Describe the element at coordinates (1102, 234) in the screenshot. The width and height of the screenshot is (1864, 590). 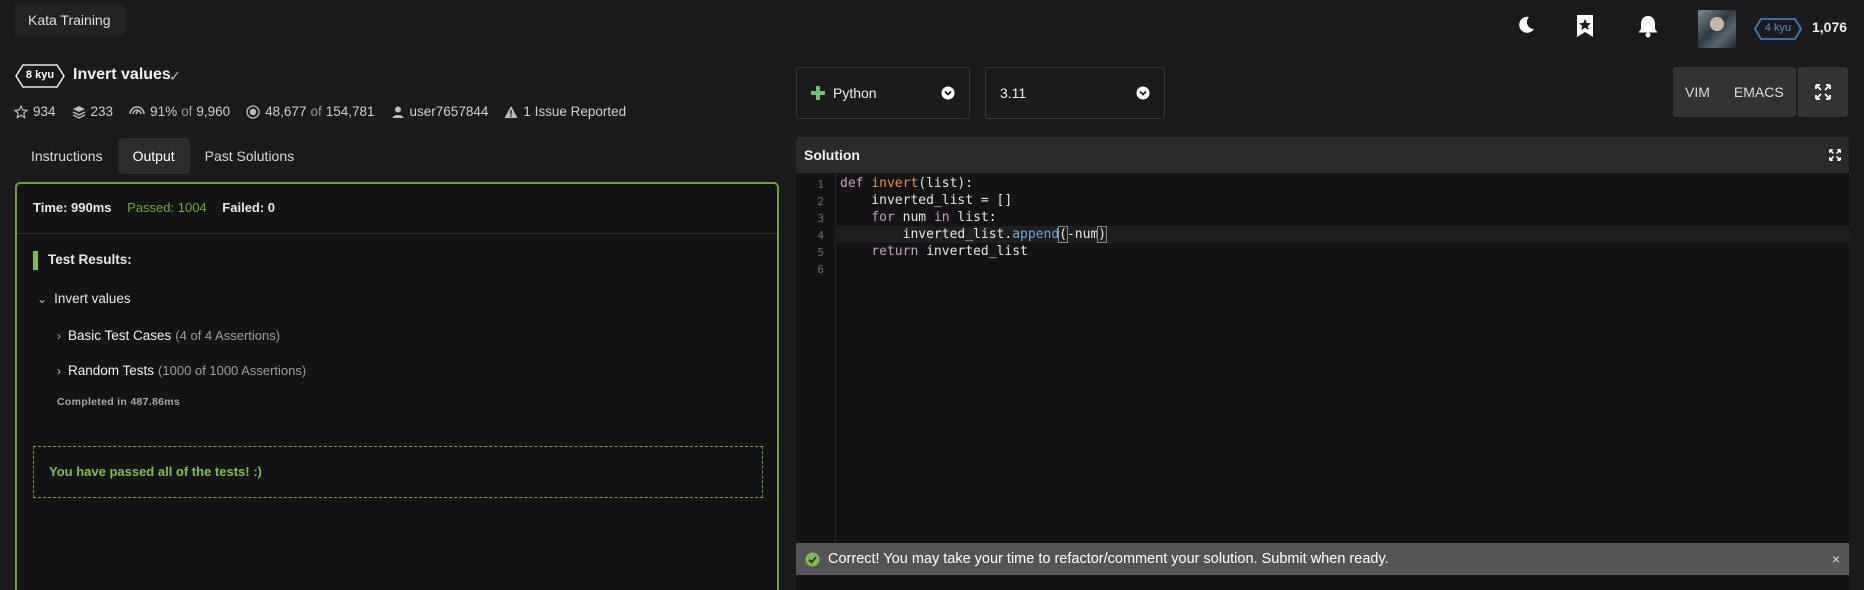
I see `bracket-match: )` at that location.